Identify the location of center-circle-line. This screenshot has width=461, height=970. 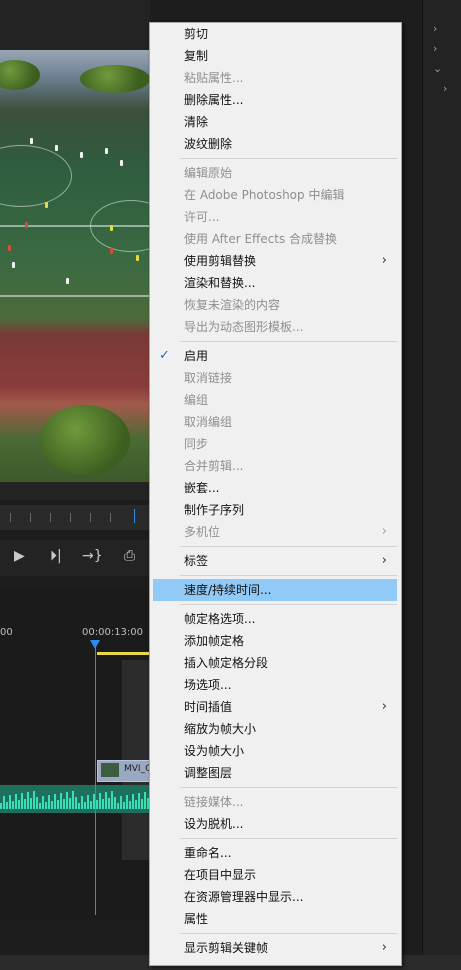
(36, 176).